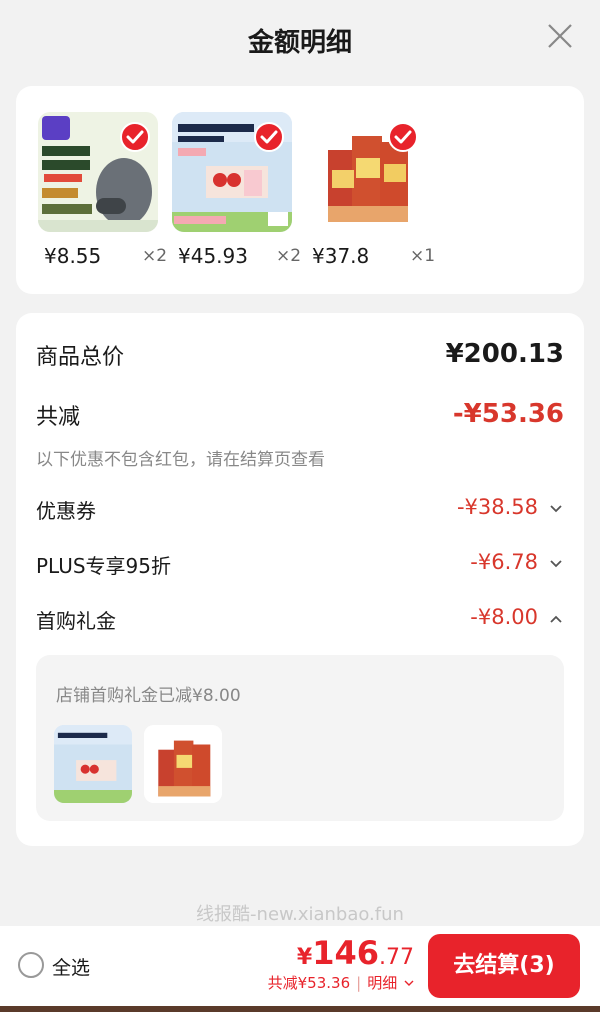 The height and width of the screenshot is (1012, 600). I want to click on product-item: ¥45.93 ×2, so click(236, 190).